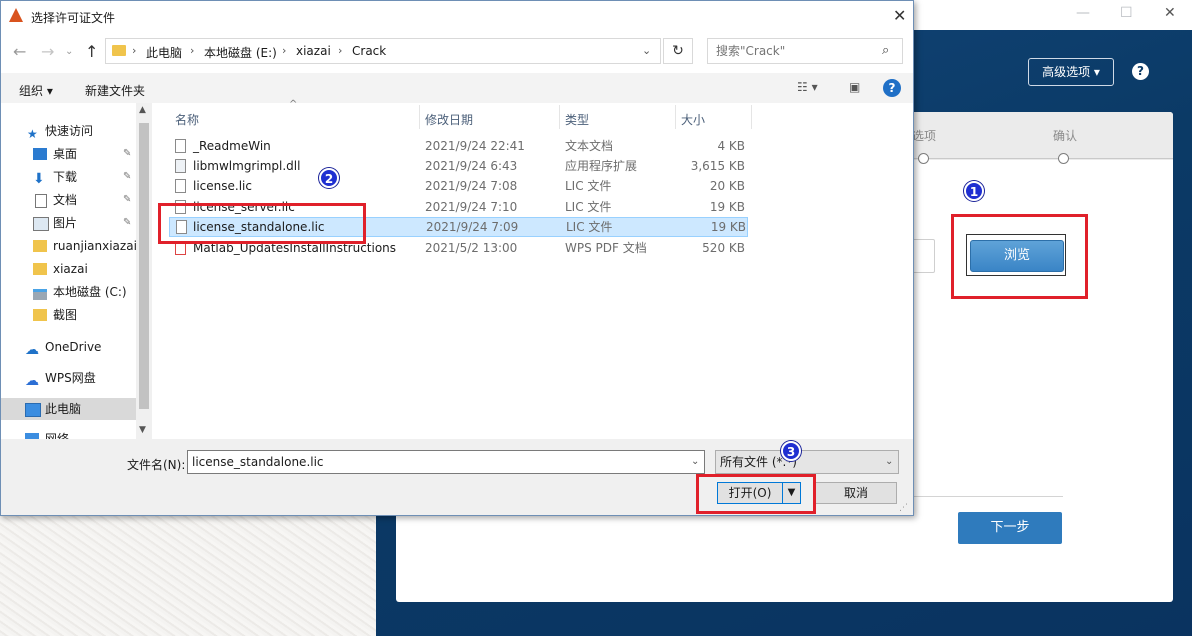 This screenshot has width=1192, height=636. What do you see at coordinates (127, 176) in the screenshot?
I see `pin-icon: ✎` at bounding box center [127, 176].